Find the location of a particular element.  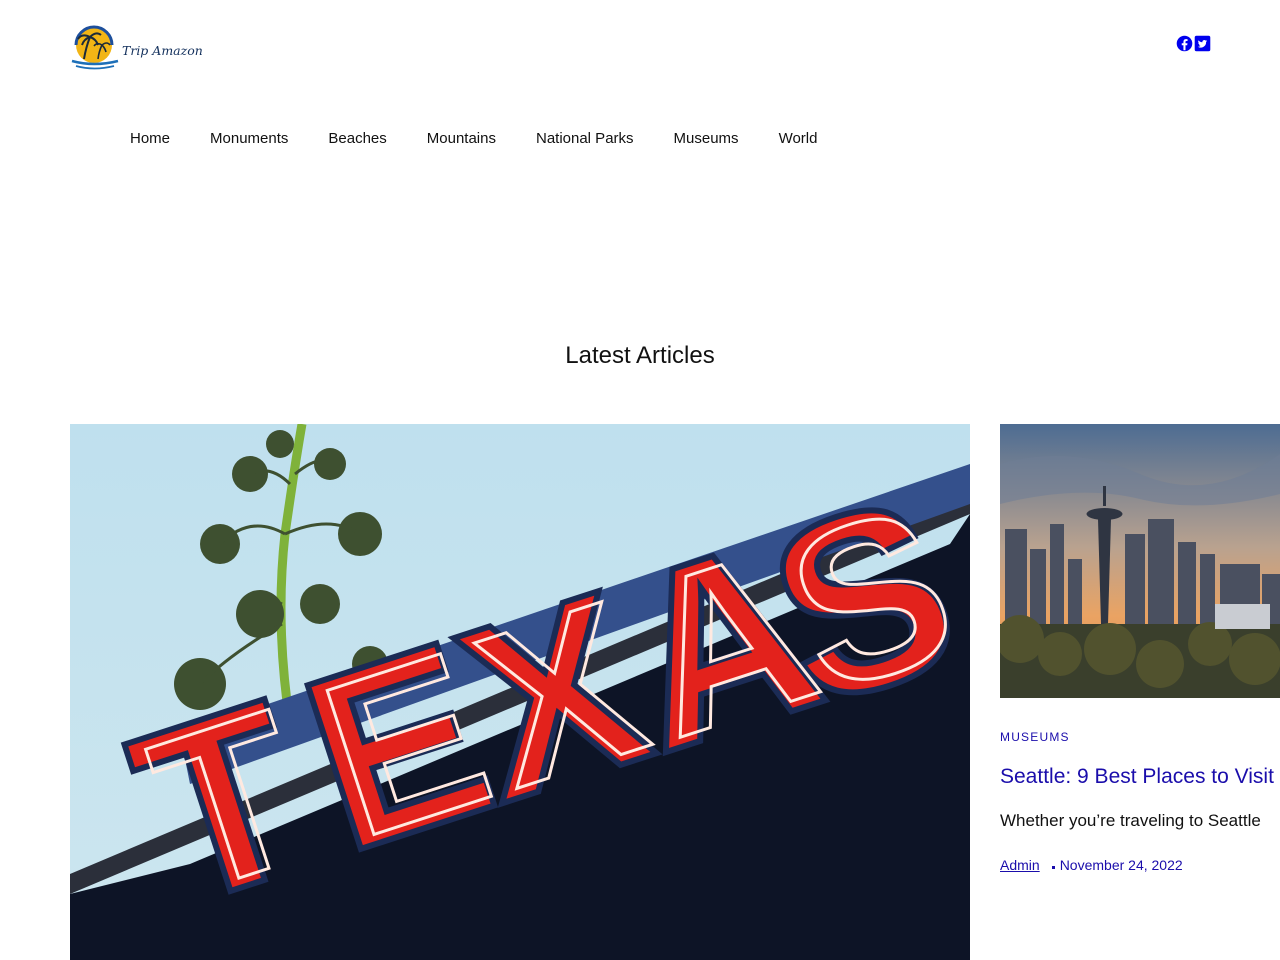

article-date: November 24, 2022 is located at coordinates (1121, 865).